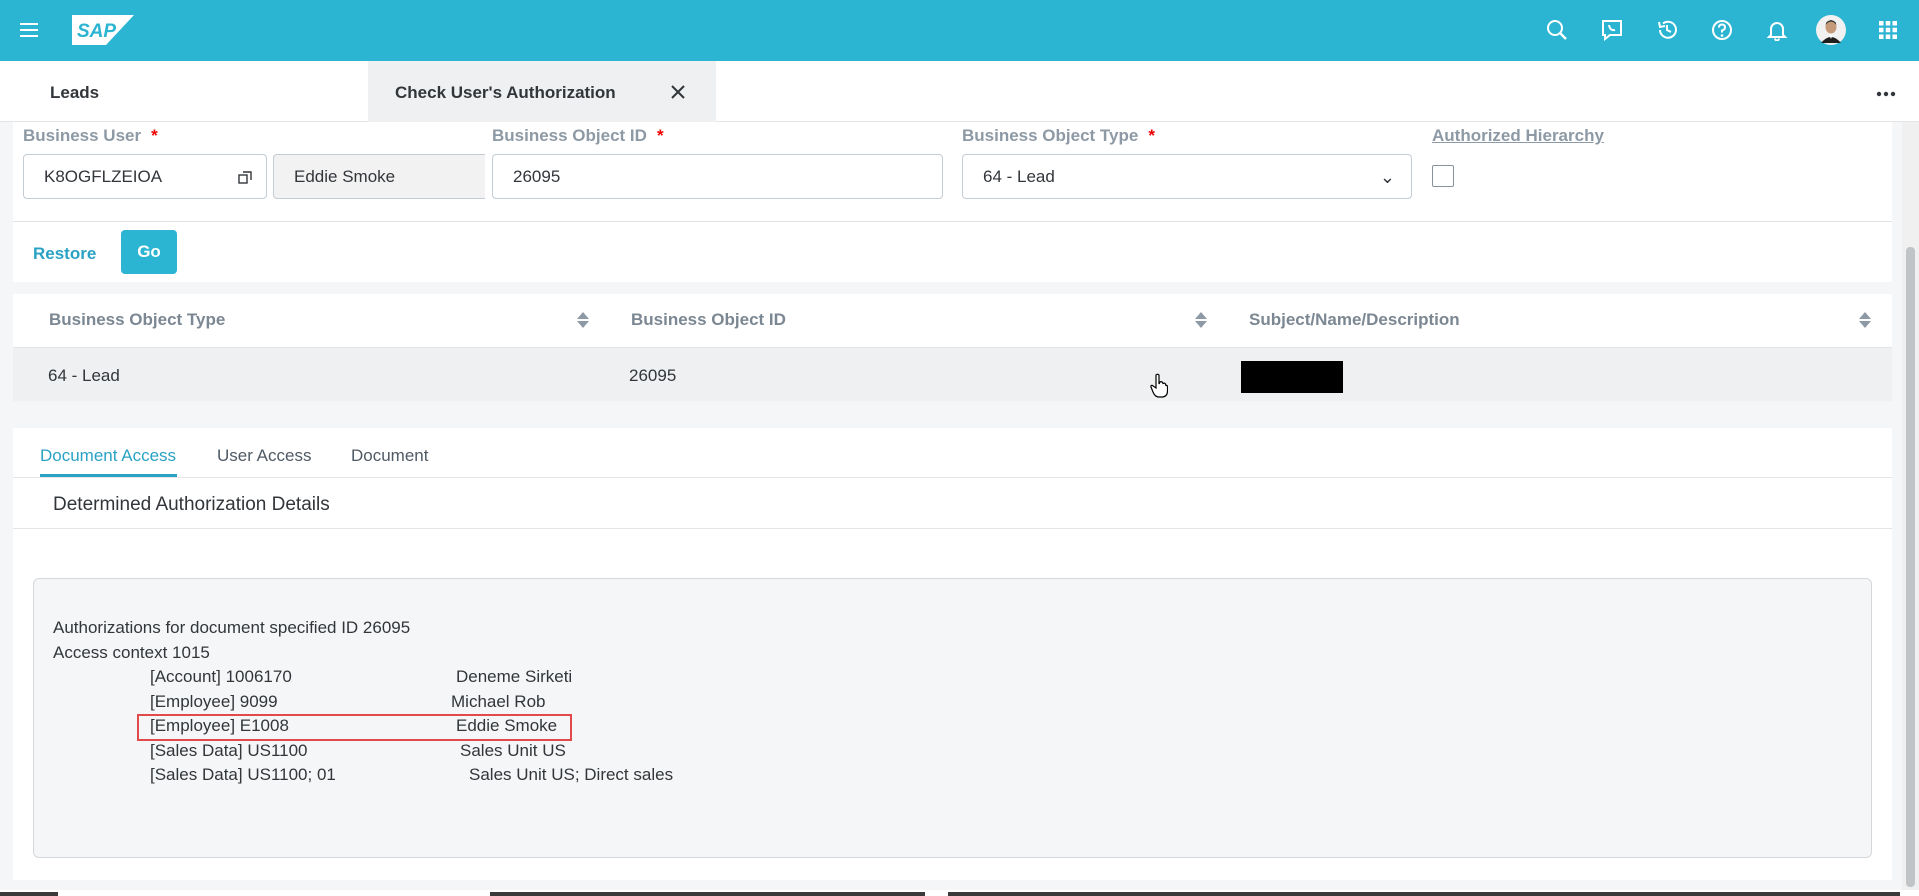 Image resolution: width=1919 pixels, height=896 pixels. I want to click on close-icon, so click(678, 92).